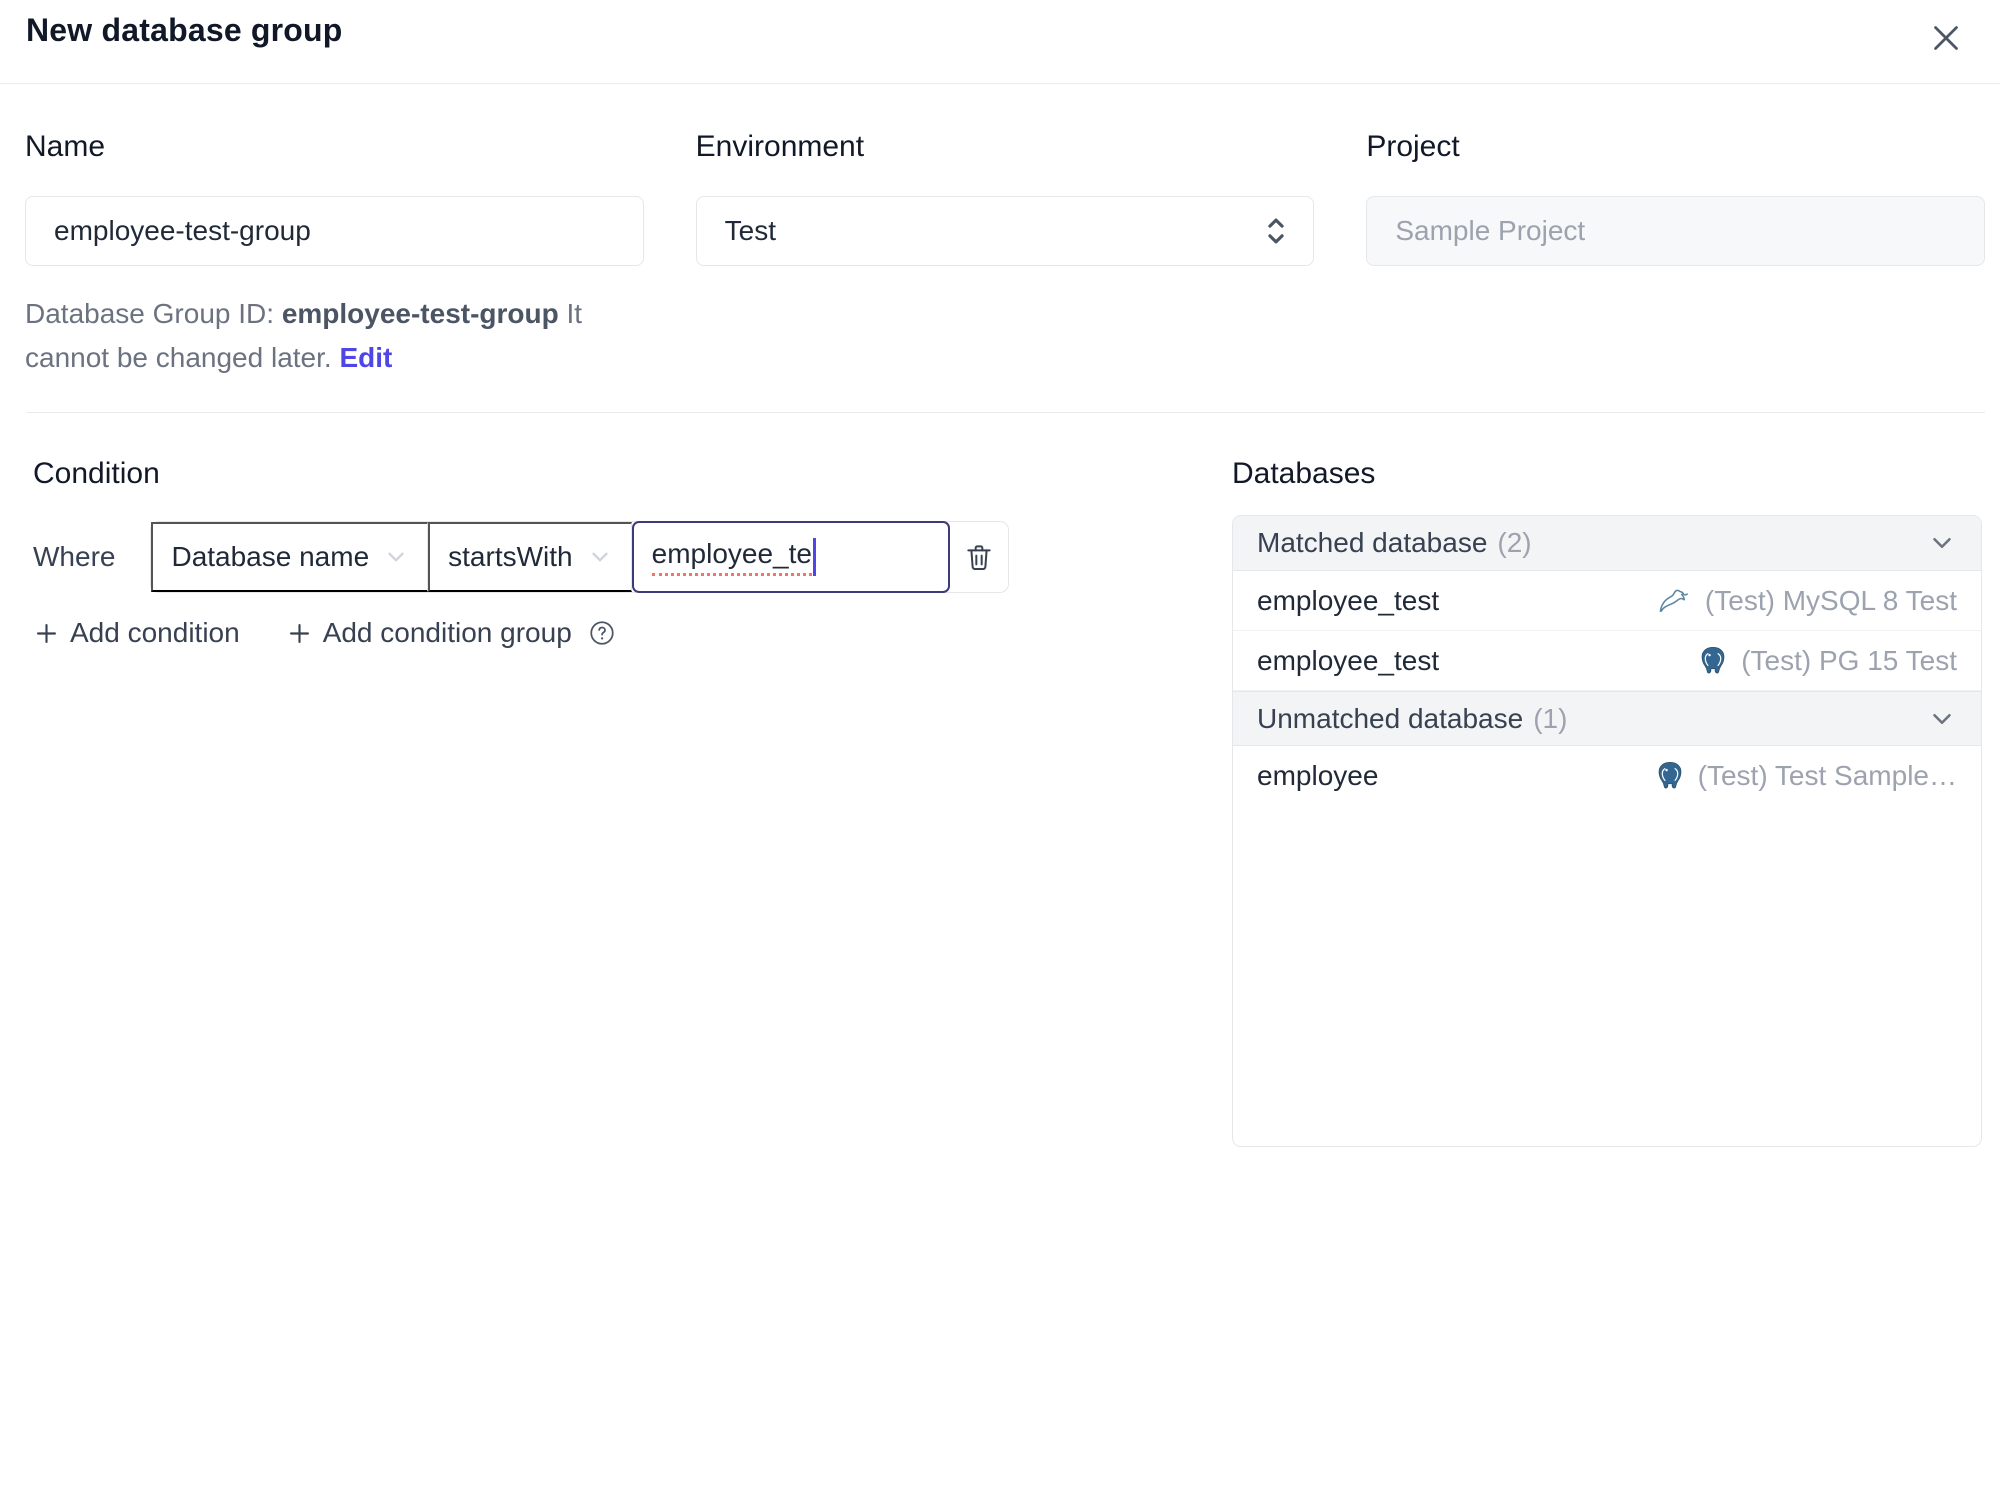 This screenshot has width=2000, height=1500. What do you see at coordinates (731, 557) in the screenshot?
I see `condition-value-text: employee_te` at bounding box center [731, 557].